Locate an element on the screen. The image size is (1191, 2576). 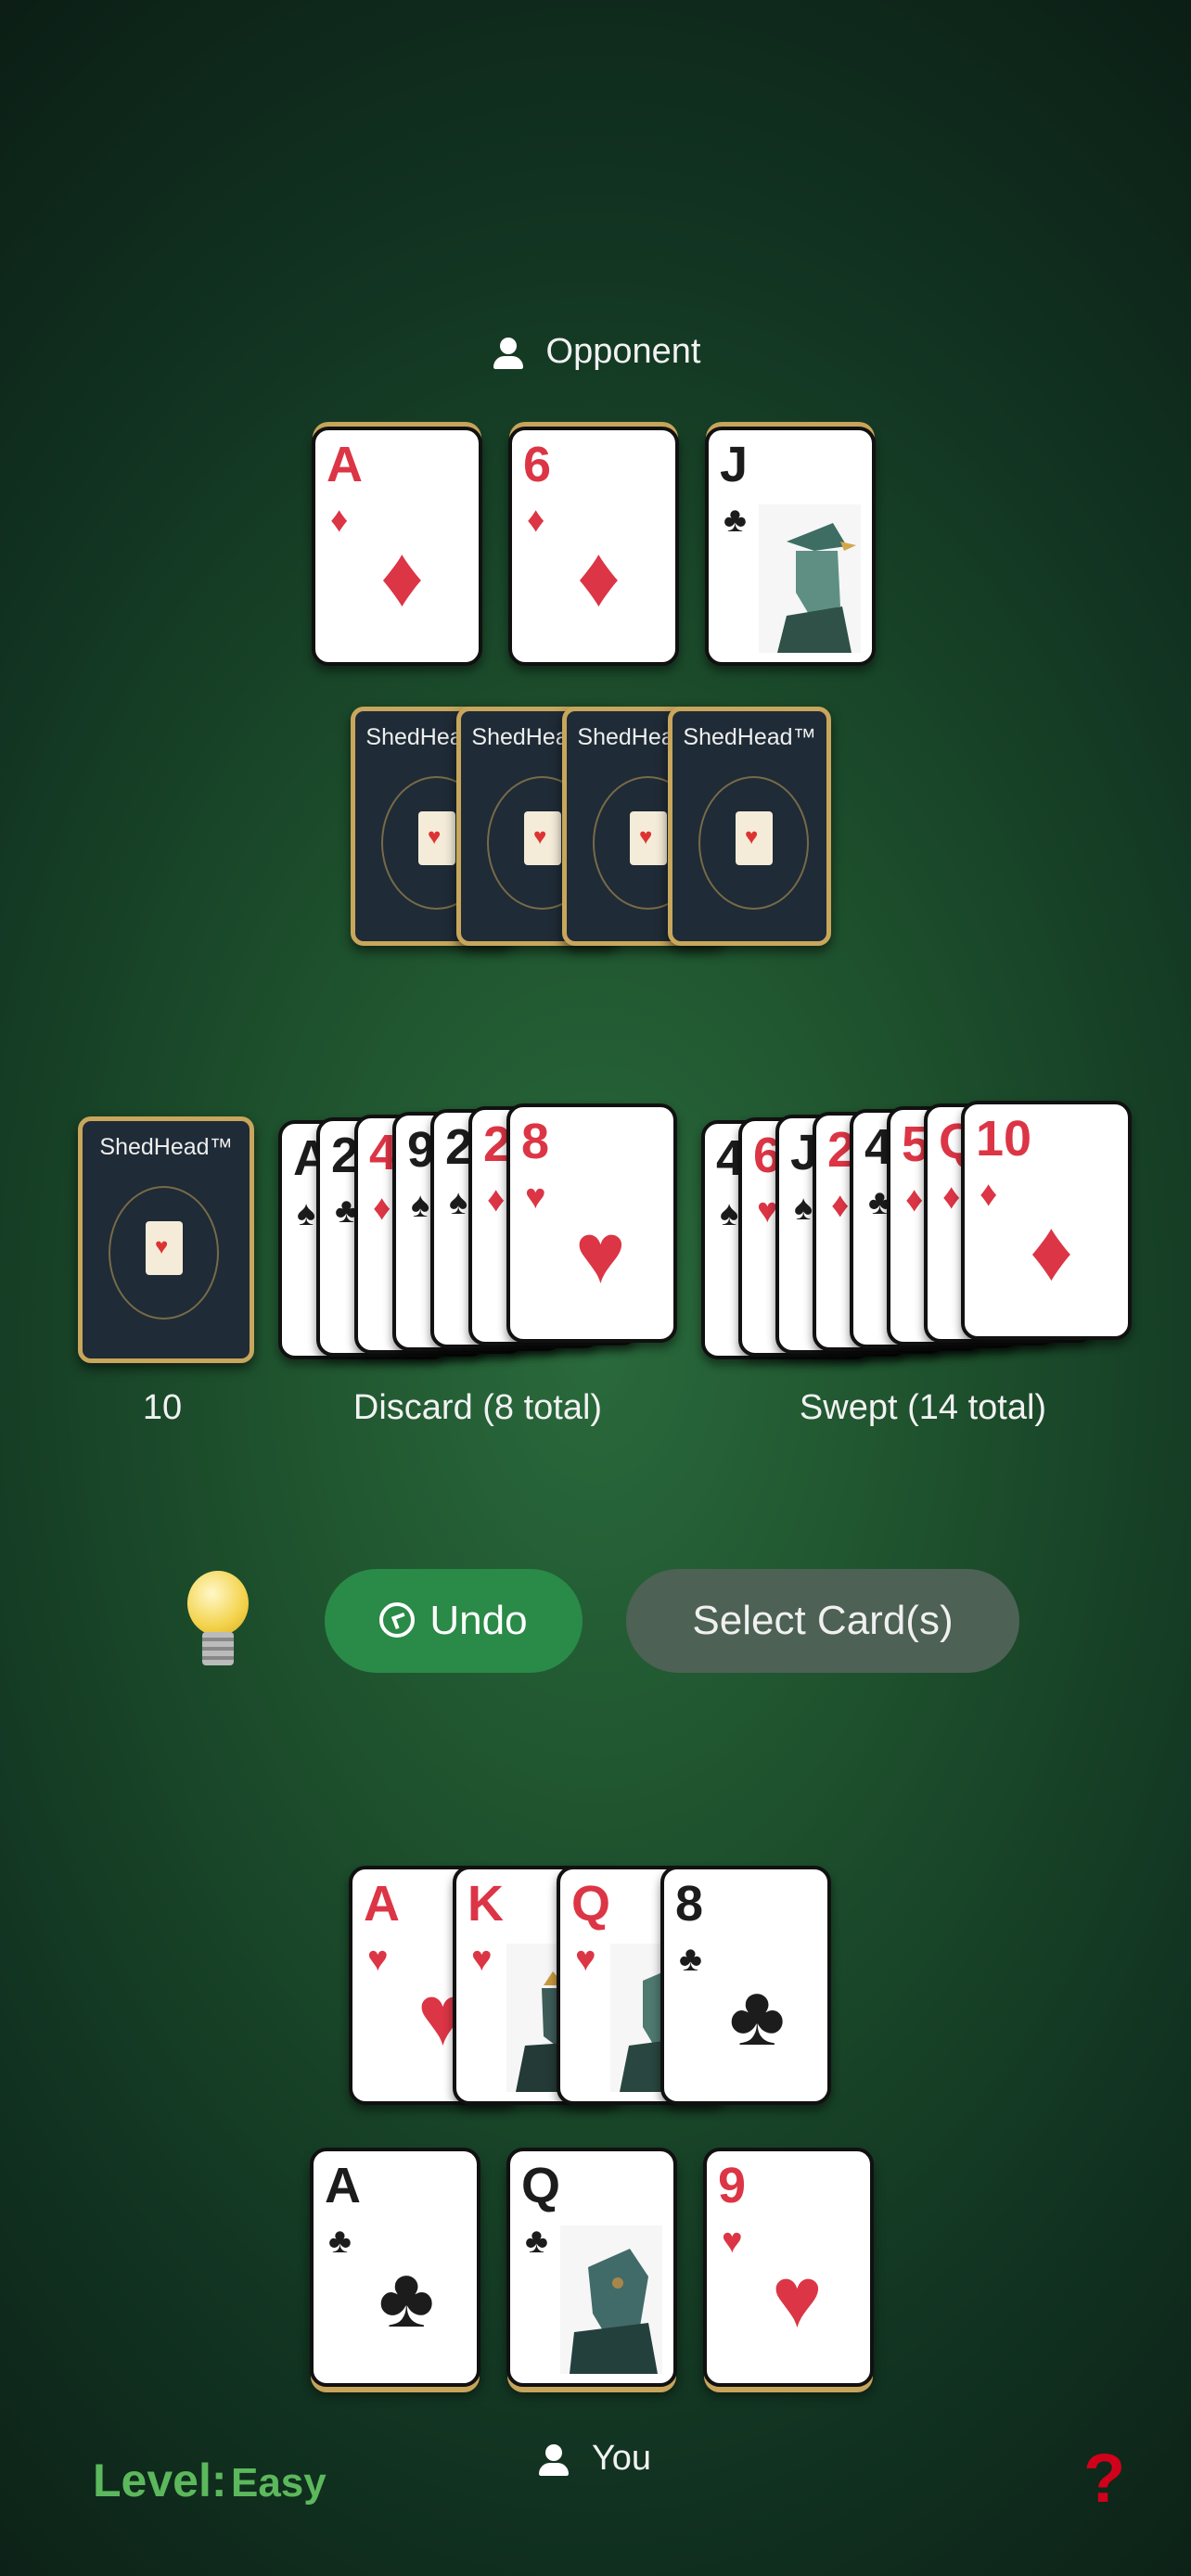
opponent-label: Opponent is located at coordinates (595, 352).